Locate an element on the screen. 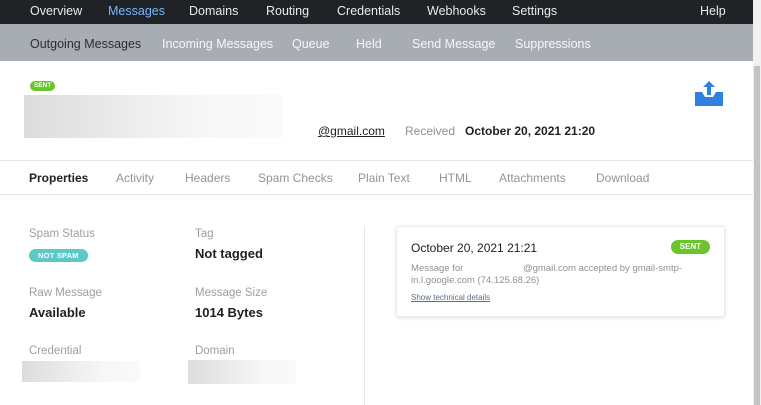 The width and height of the screenshot is (761, 405). redacted-credential is located at coordinates (81, 371).